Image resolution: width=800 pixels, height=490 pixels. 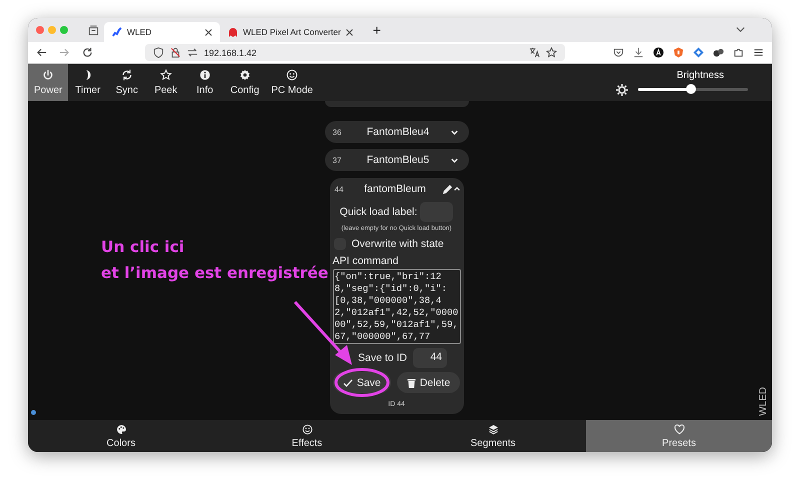 What do you see at coordinates (493, 436) in the screenshot?
I see `nav-tab: Segments` at bounding box center [493, 436].